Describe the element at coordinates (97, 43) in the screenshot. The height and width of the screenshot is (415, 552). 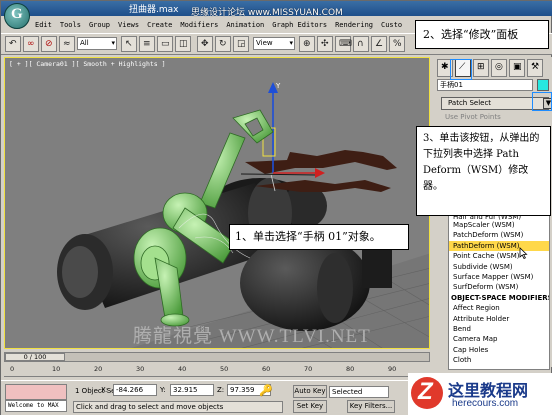
I see `selection-filter-select: All` at that location.